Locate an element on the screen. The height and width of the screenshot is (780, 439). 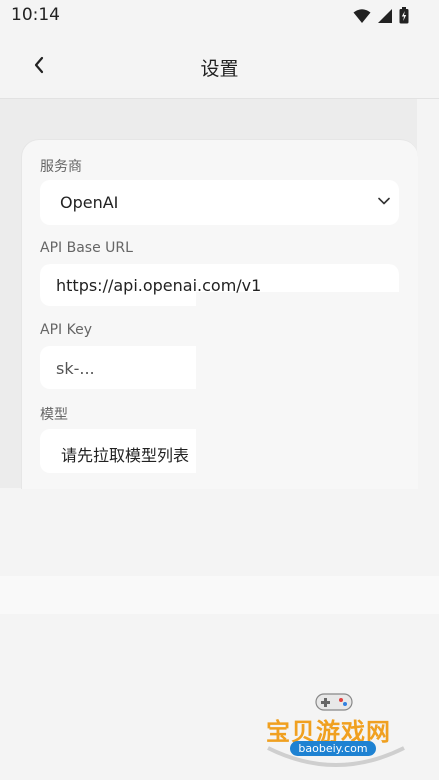
app-bar: 设置 is located at coordinates (219, 64).